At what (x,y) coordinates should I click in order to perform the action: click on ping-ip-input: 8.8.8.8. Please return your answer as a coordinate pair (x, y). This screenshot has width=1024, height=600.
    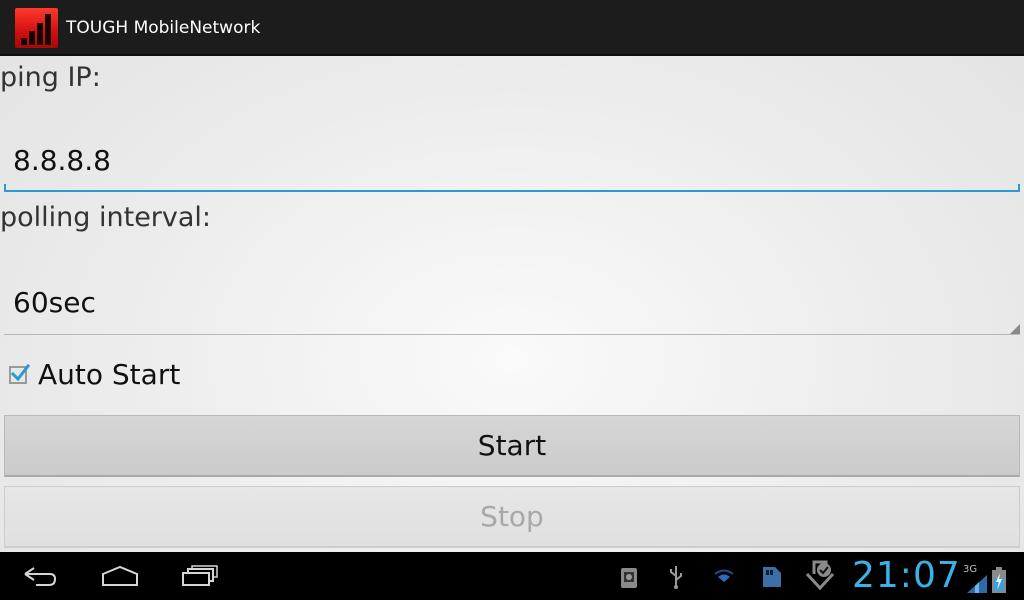
    Looking at the image, I should click on (512, 161).